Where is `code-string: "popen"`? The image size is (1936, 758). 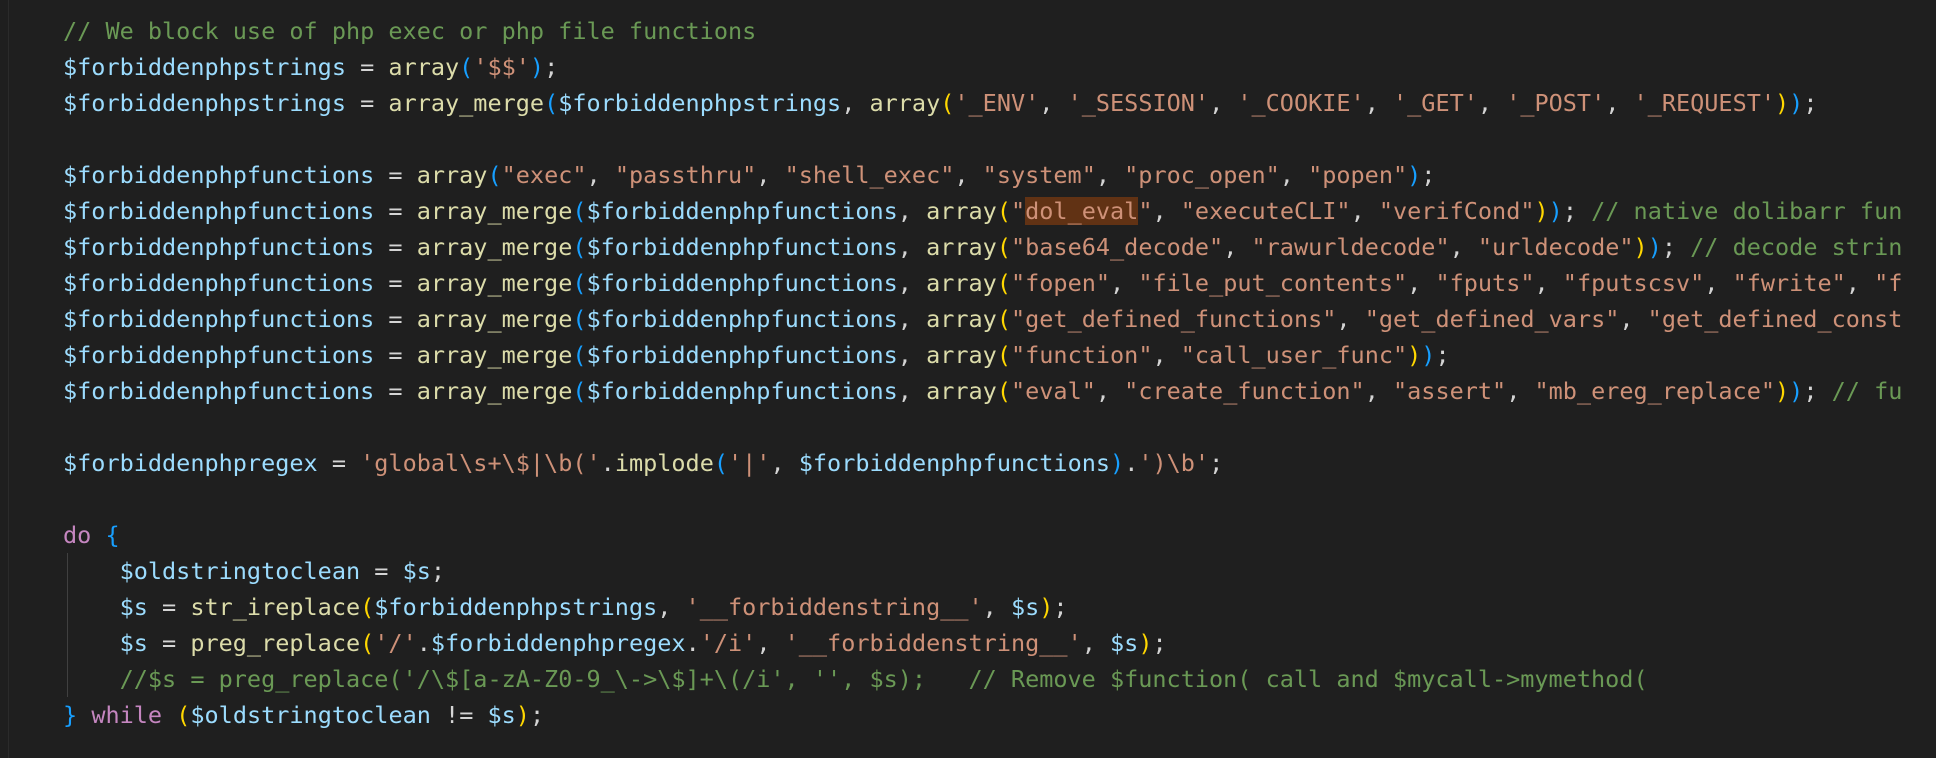 code-string: "popen" is located at coordinates (1358, 175).